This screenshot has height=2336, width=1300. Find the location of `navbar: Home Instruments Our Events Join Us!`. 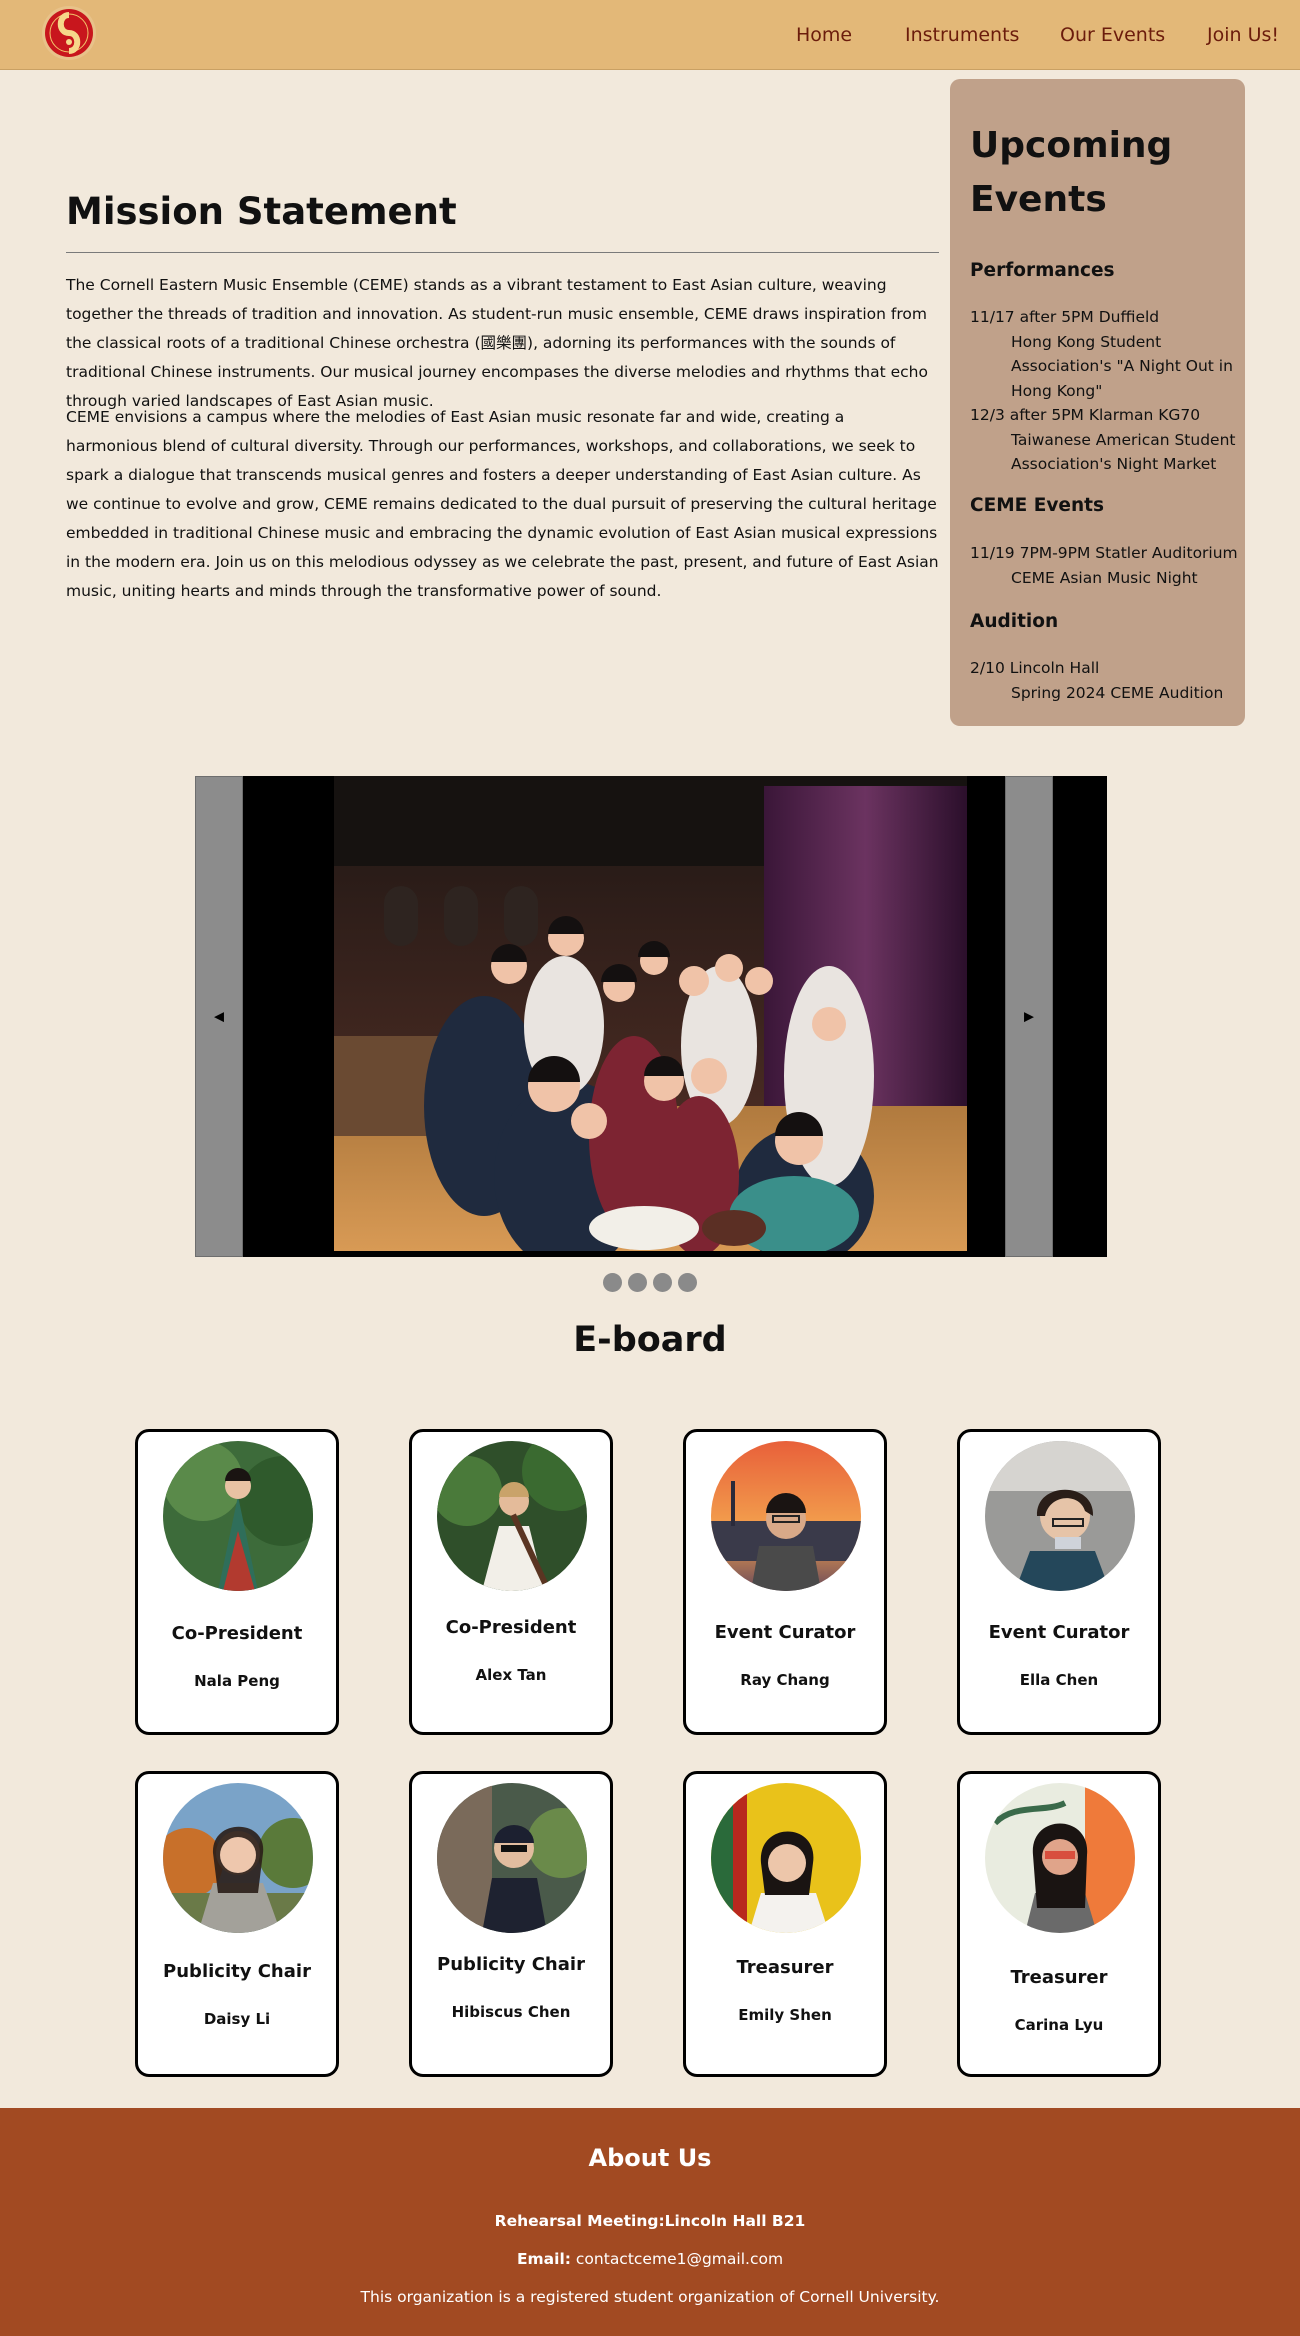

navbar: Home Instruments Our Events Join Us! is located at coordinates (650, 35).